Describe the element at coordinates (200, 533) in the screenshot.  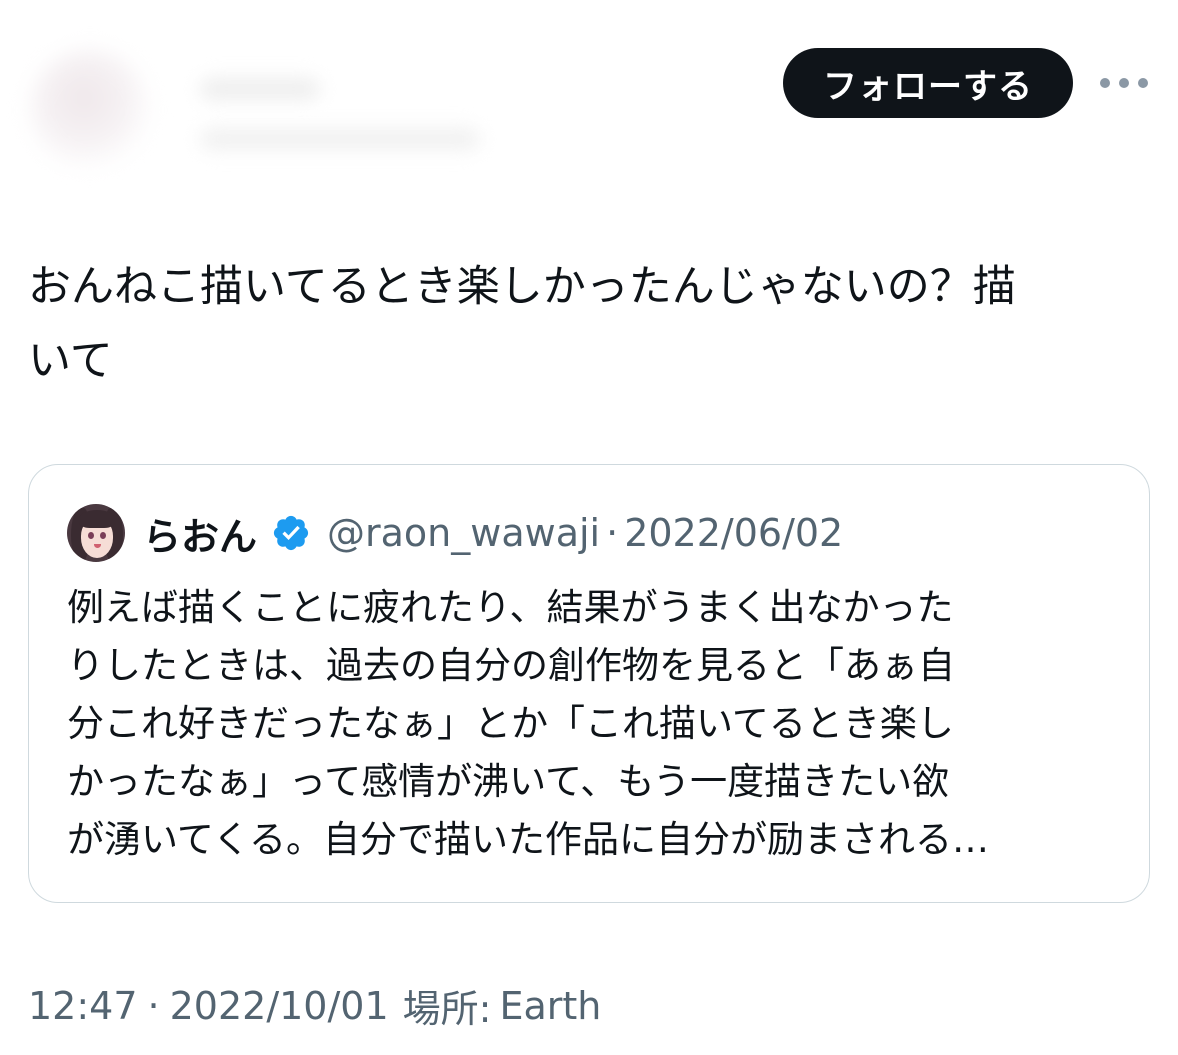
I see `quoted-author-name: らおん` at that location.